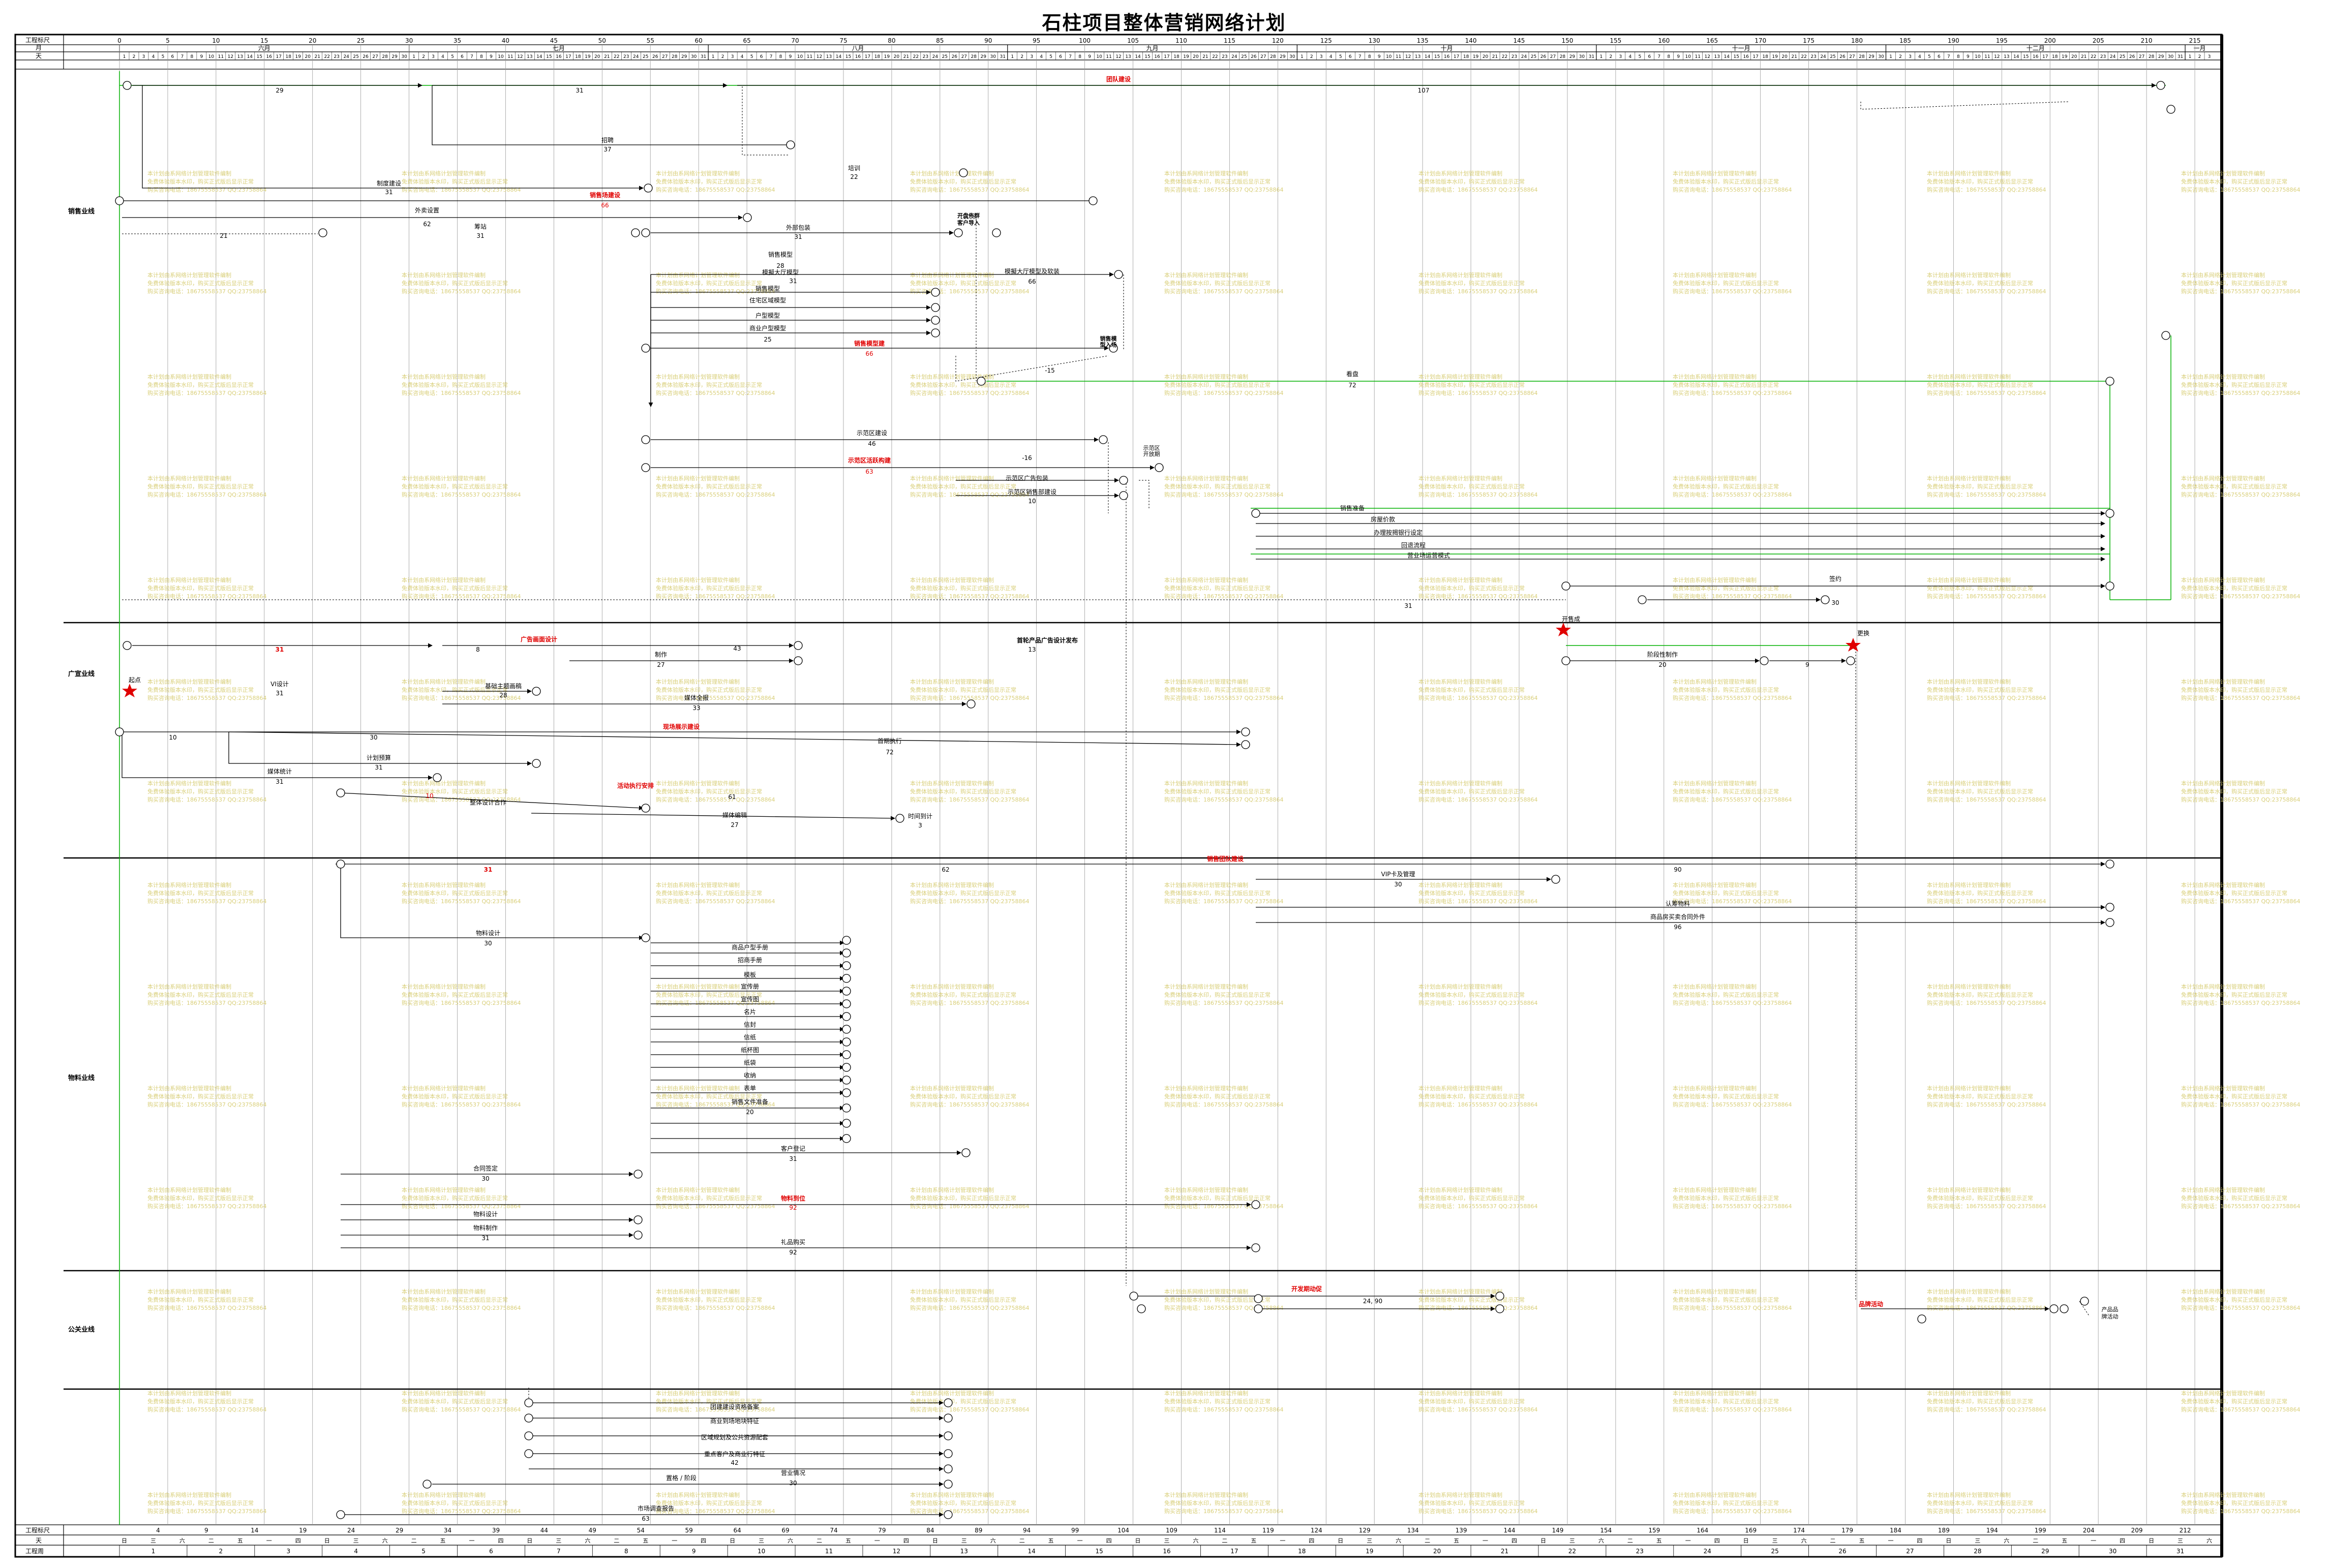  I want to click on svg-text: 63, so click(646, 1518).